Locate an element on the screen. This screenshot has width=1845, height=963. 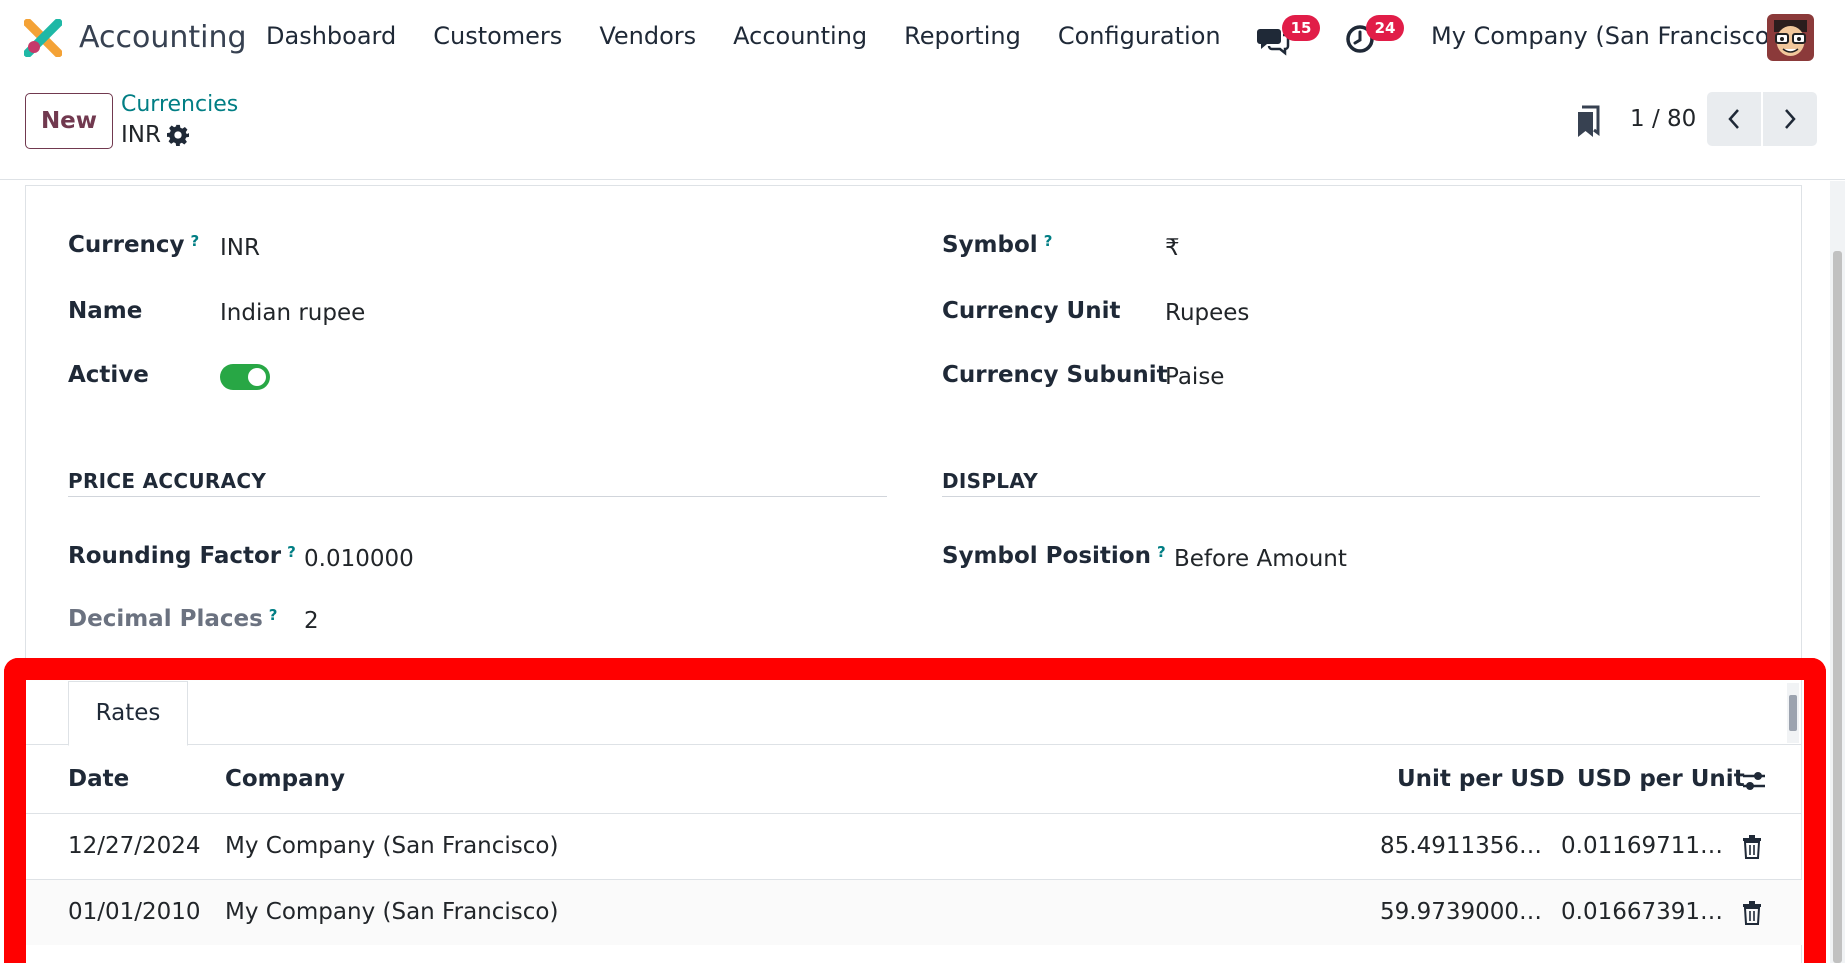
symbol-position-field: Before Amount is located at coordinates (1260, 559).